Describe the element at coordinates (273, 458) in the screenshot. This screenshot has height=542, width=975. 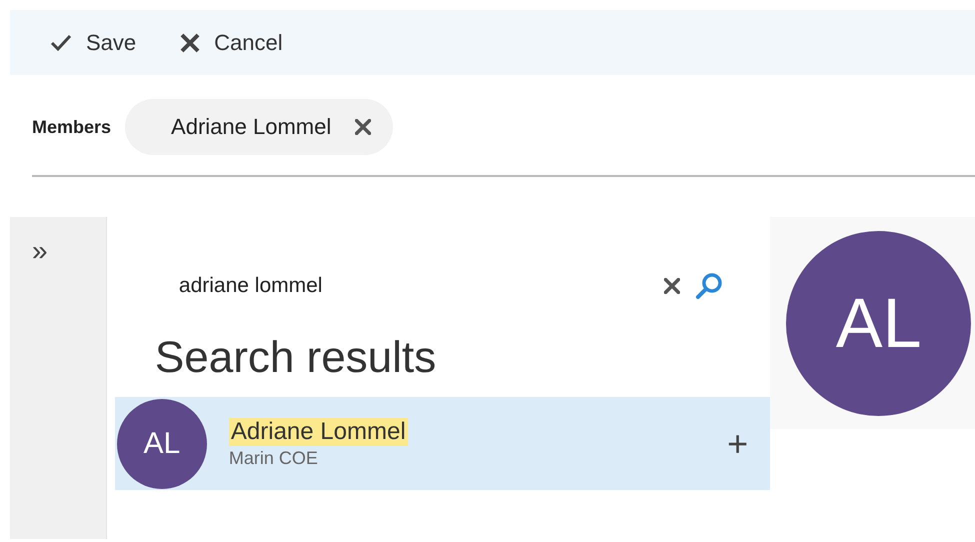
I see `result-detail: Marin COE` at that location.